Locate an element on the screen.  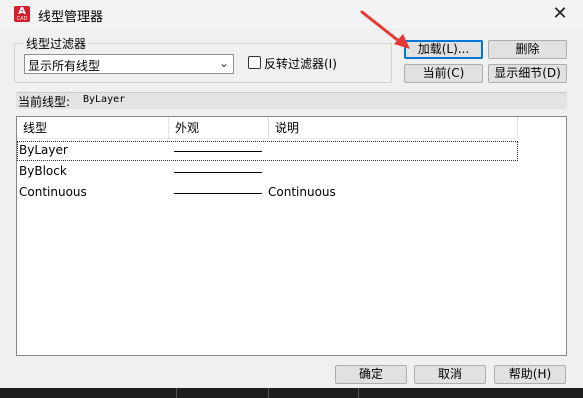
help-button: 帮助(H) is located at coordinates (530, 374).